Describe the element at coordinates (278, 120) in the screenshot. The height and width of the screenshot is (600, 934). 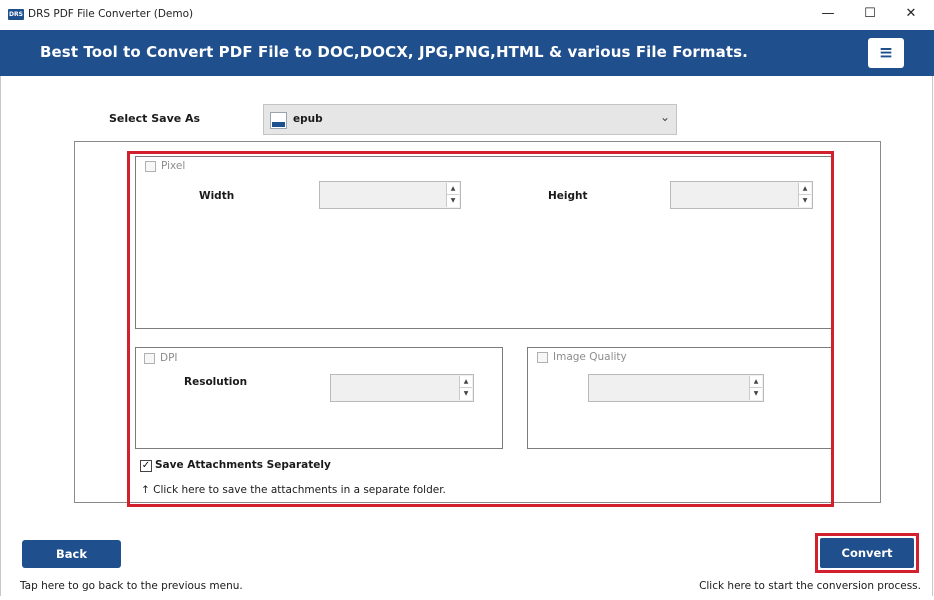
I see `file-format-icon` at that location.